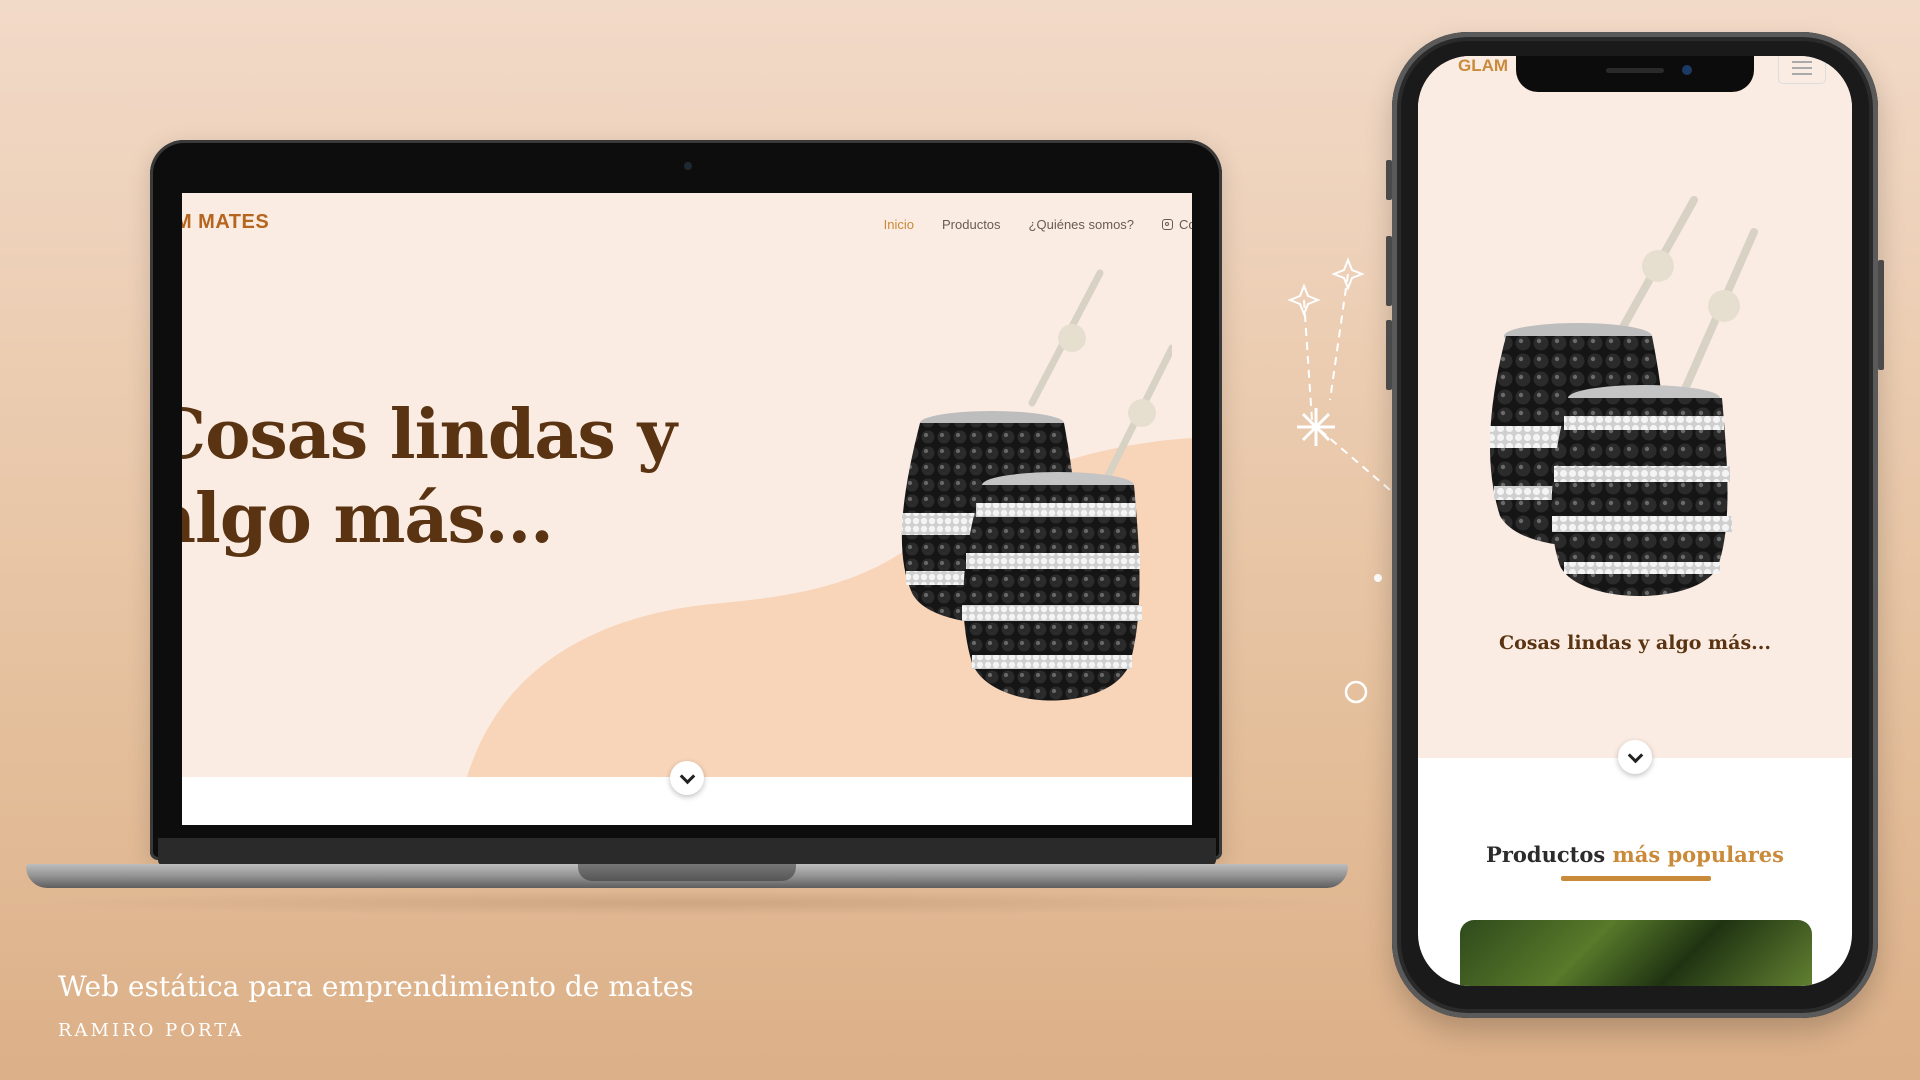 This screenshot has height=1080, width=1920. What do you see at coordinates (1082, 224) in the screenshot?
I see `nav-item-quienes-somos: ¿Quiénes somos?` at bounding box center [1082, 224].